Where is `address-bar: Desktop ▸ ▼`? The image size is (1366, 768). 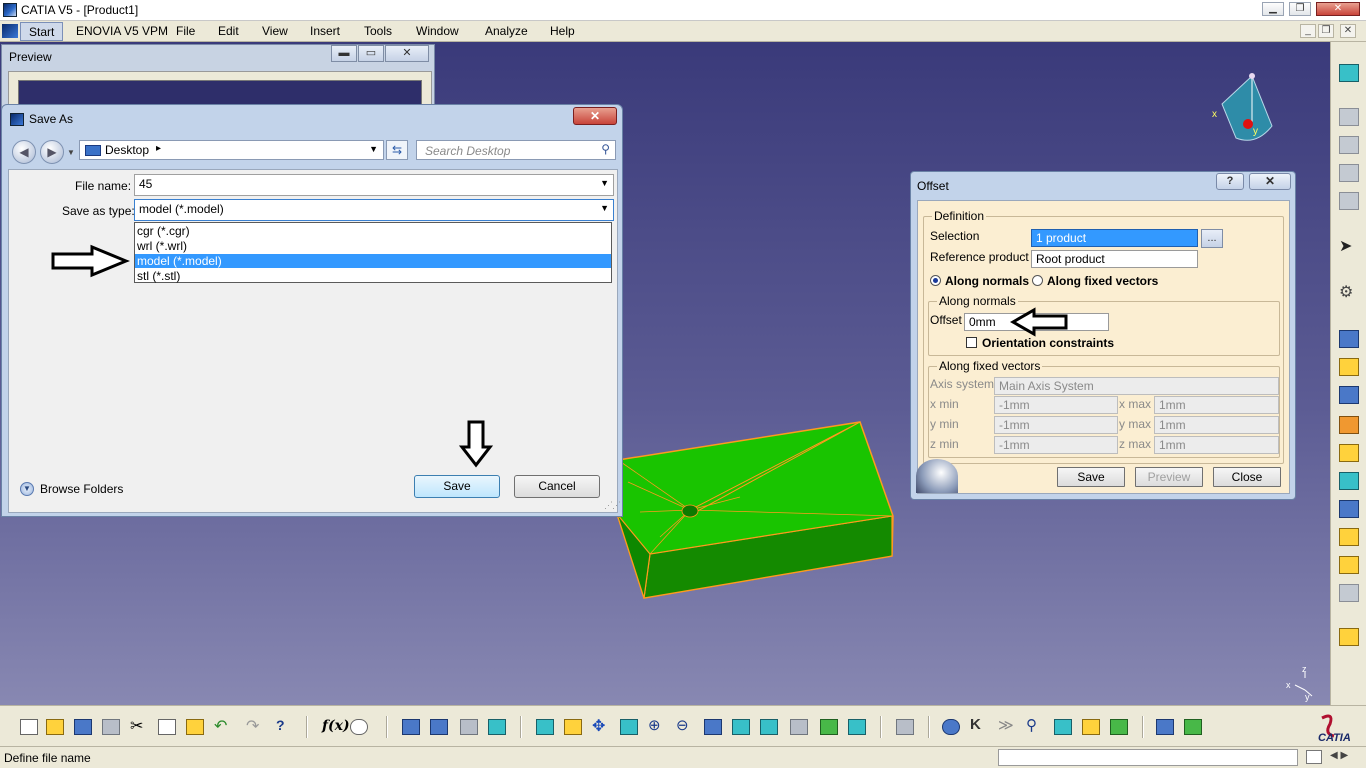 address-bar: Desktop ▸ ▼ is located at coordinates (231, 150).